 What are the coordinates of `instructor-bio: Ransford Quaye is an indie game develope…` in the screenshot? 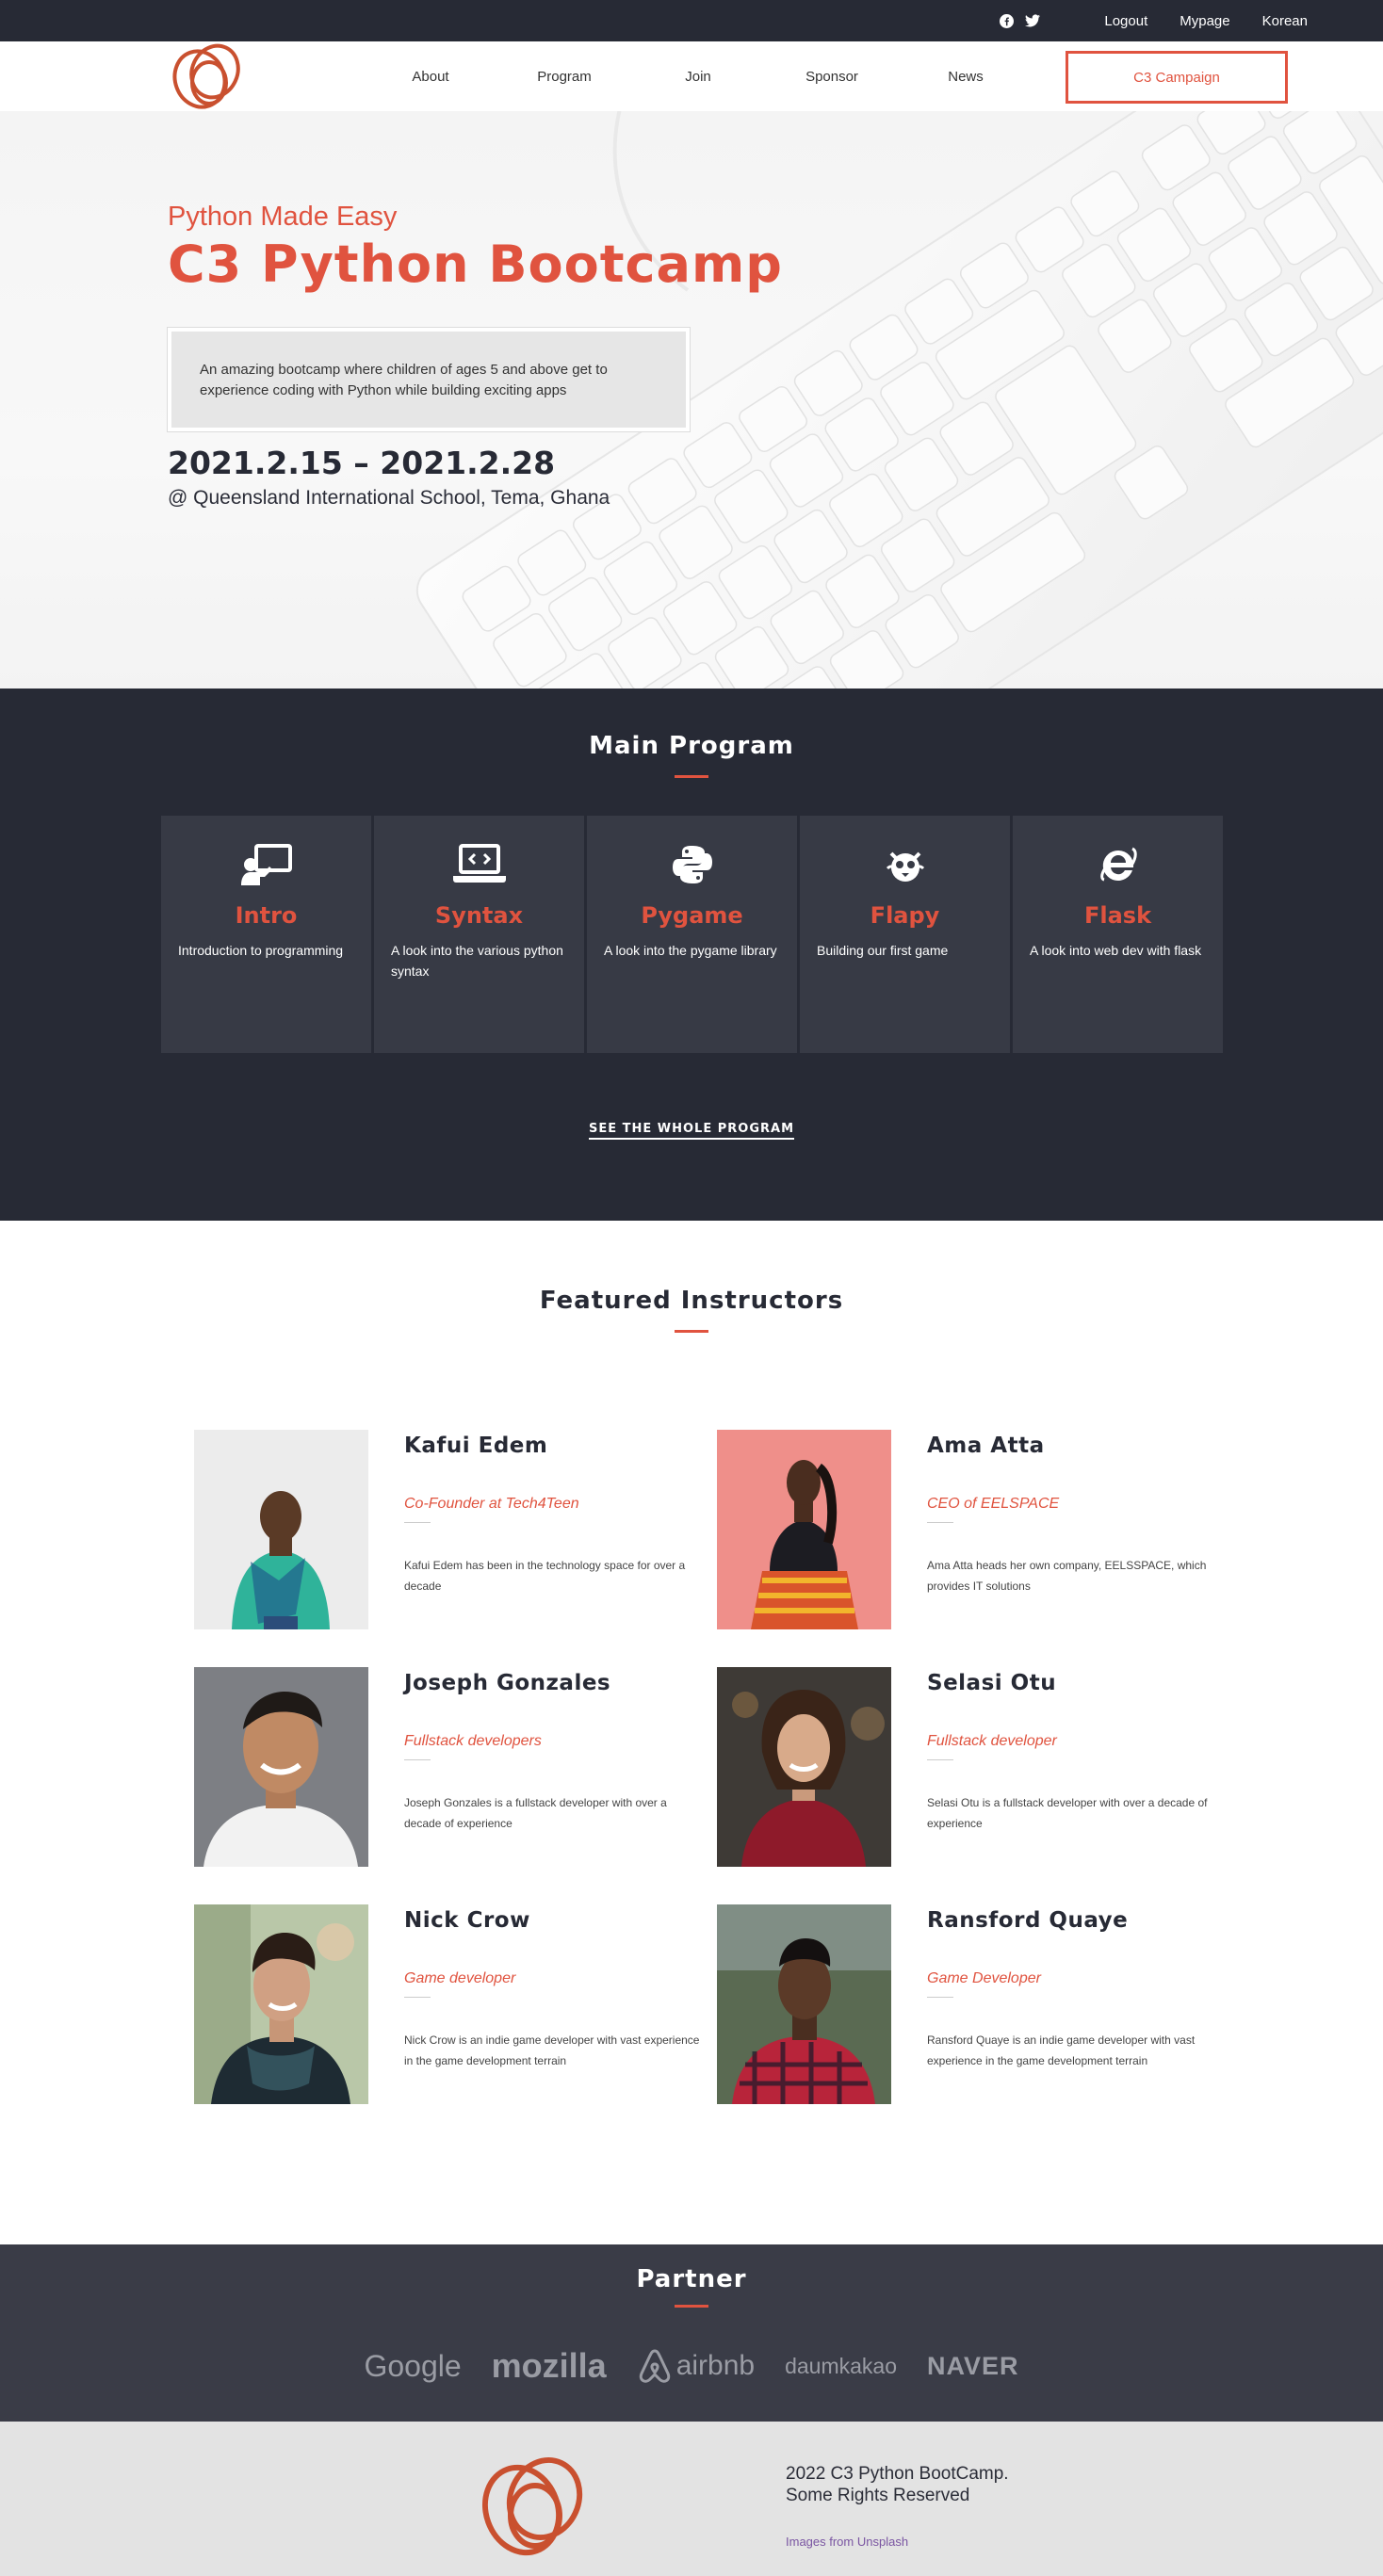 It's located at (1061, 2050).